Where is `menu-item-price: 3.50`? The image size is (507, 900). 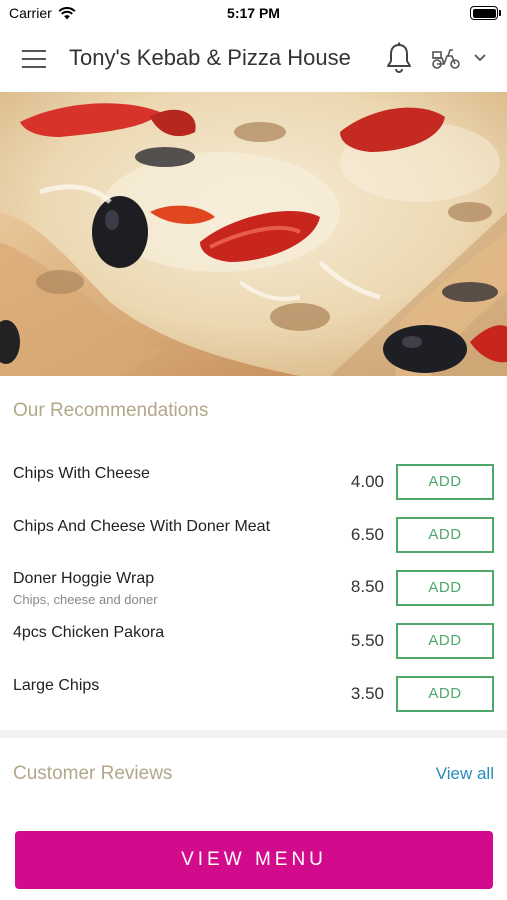 menu-item-price: 3.50 is located at coordinates (367, 693).